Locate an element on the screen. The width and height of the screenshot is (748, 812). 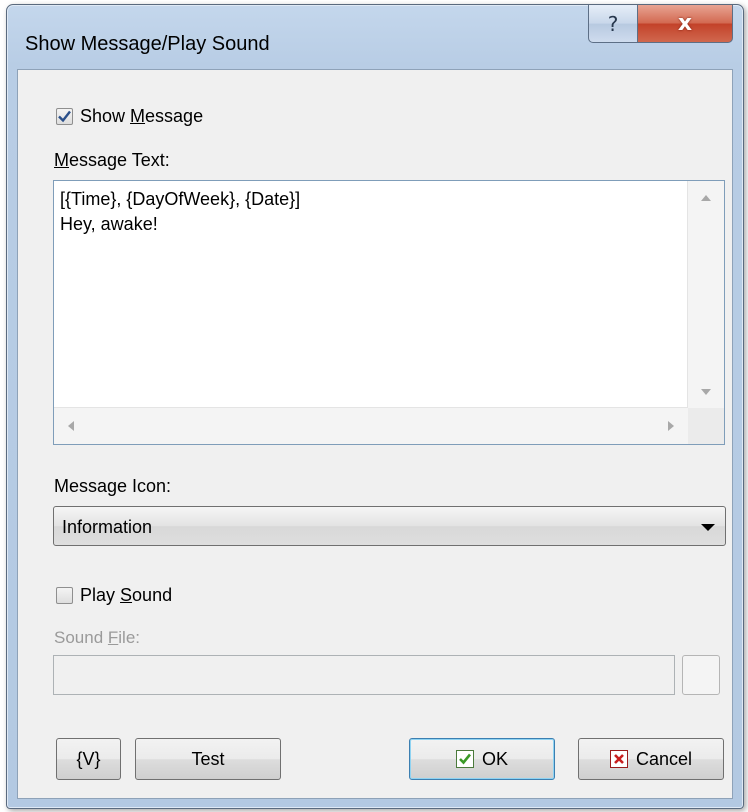
window-title: Show Message/Play Sound is located at coordinates (147, 44).